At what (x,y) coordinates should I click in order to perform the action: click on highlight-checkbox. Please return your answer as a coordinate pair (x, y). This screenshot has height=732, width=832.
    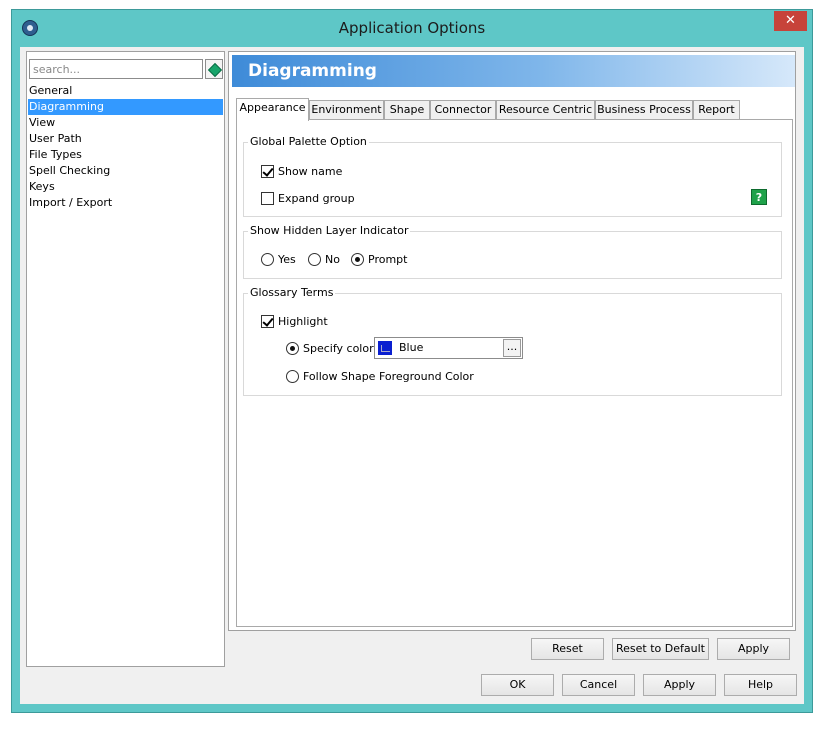
    Looking at the image, I should click on (267, 321).